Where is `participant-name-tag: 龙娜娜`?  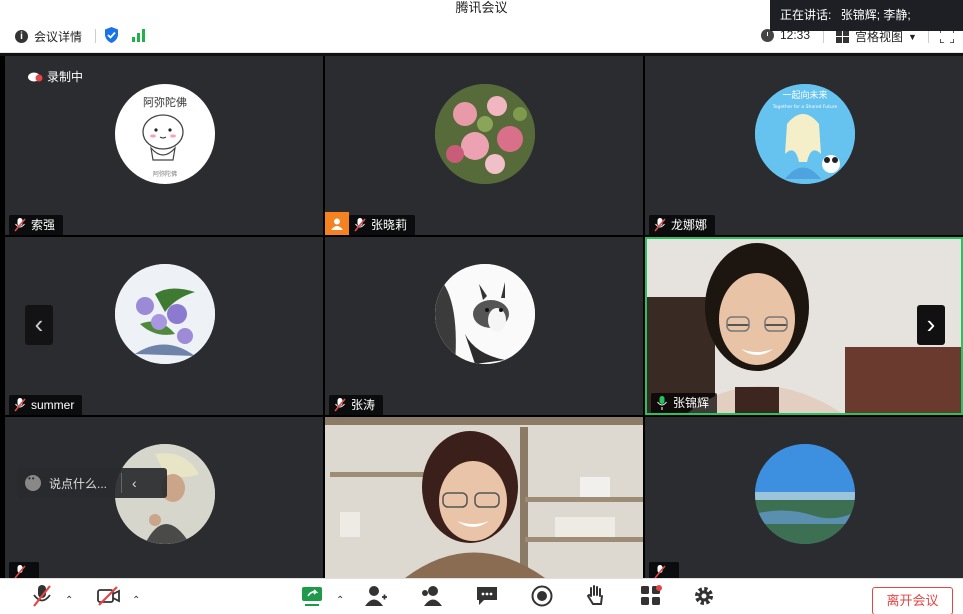
participant-name-tag: 龙娜娜 is located at coordinates (682, 225).